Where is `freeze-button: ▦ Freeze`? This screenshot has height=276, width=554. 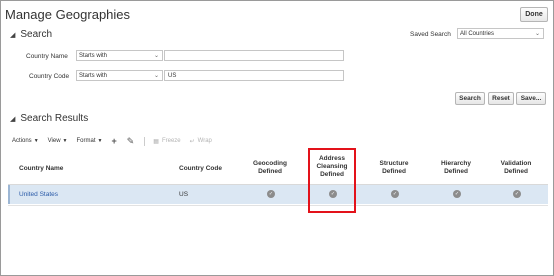 freeze-button: ▦ Freeze is located at coordinates (166, 141).